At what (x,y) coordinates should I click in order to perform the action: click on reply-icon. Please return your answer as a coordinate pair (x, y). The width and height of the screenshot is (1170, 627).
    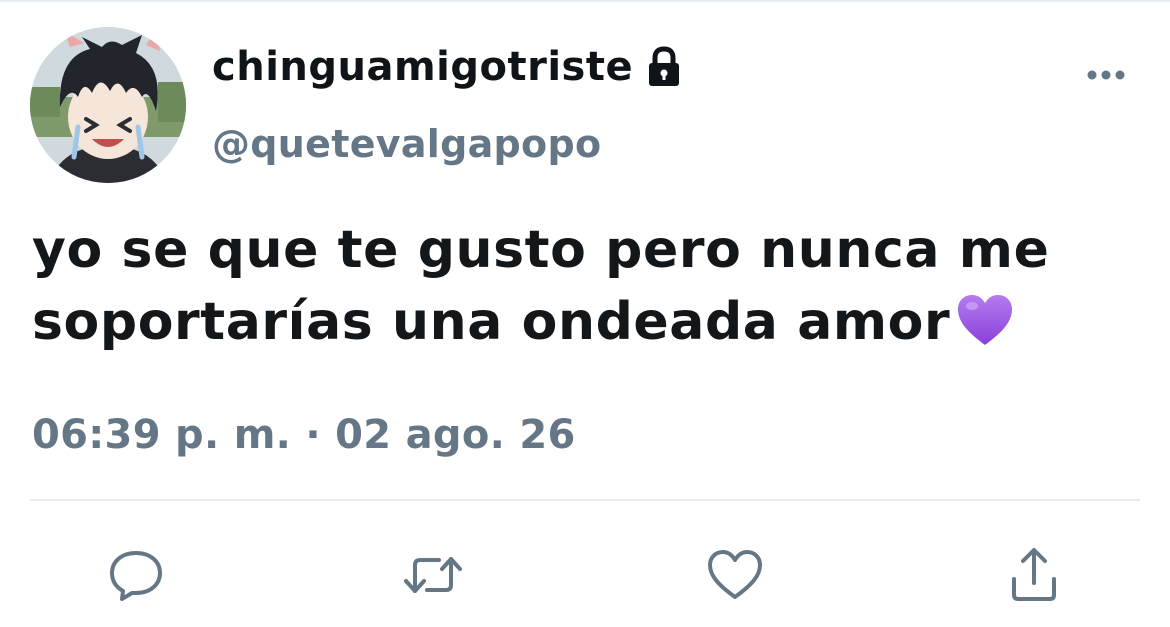
    Looking at the image, I should click on (136, 575).